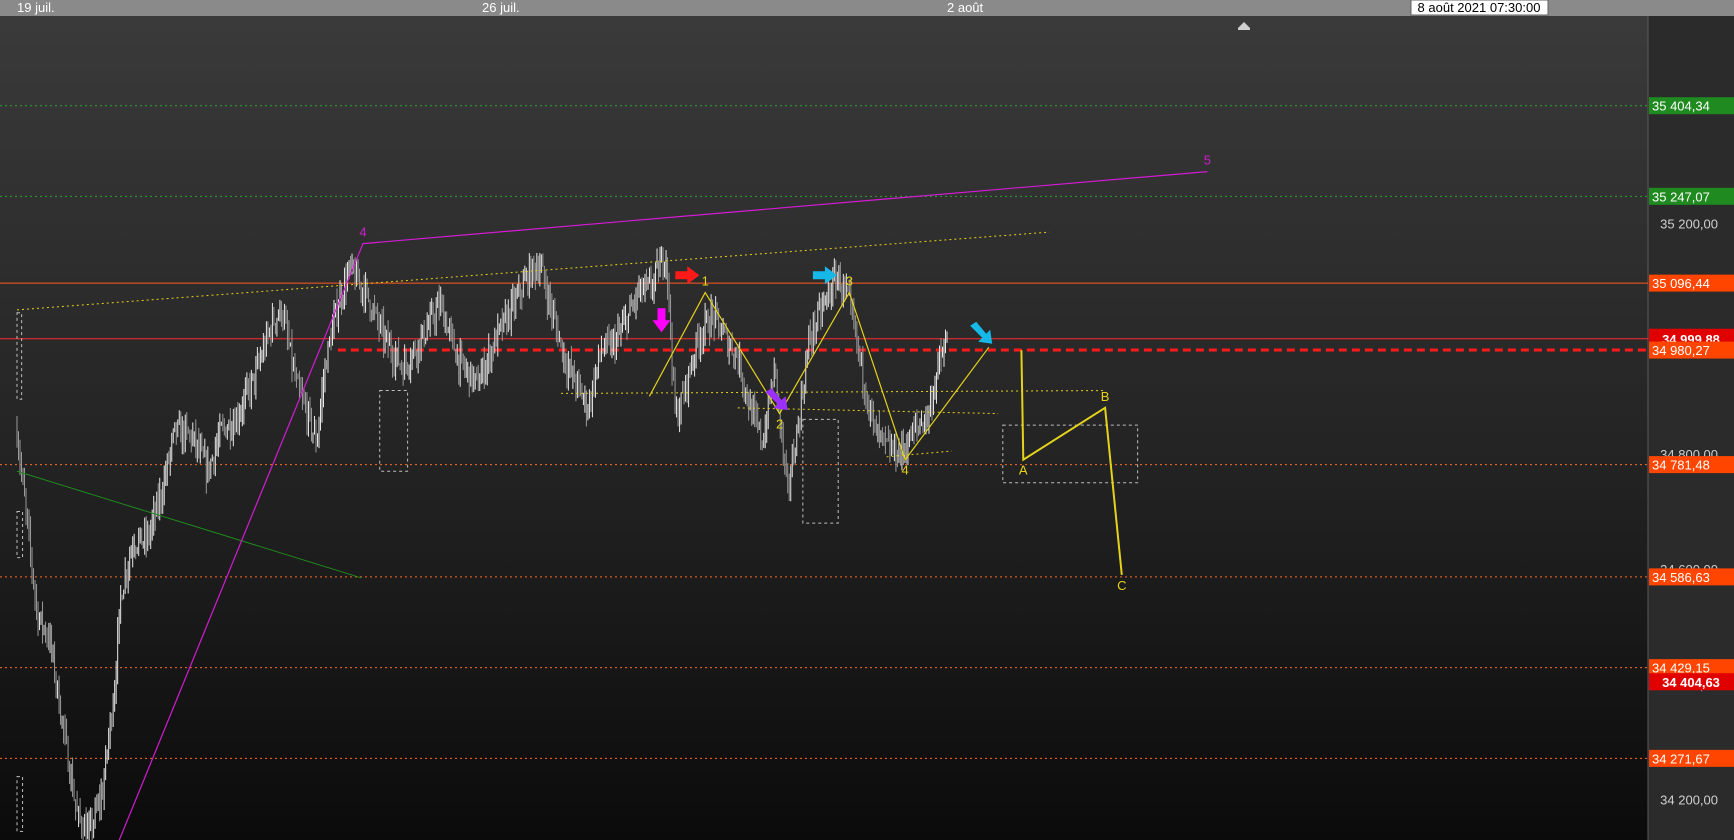 Image resolution: width=1734 pixels, height=840 pixels. I want to click on magenta-impulse-label-1: 5, so click(1207, 160).